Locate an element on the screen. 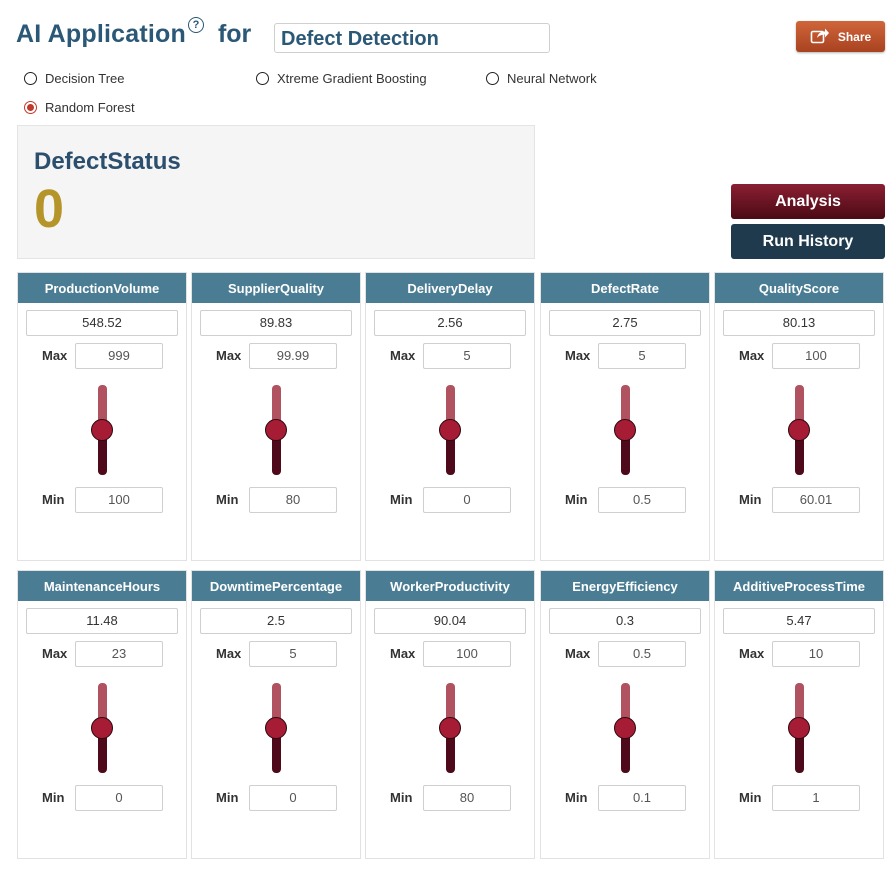 The height and width of the screenshot is (884, 896). feature-name: EnergyEfficiency is located at coordinates (625, 586).